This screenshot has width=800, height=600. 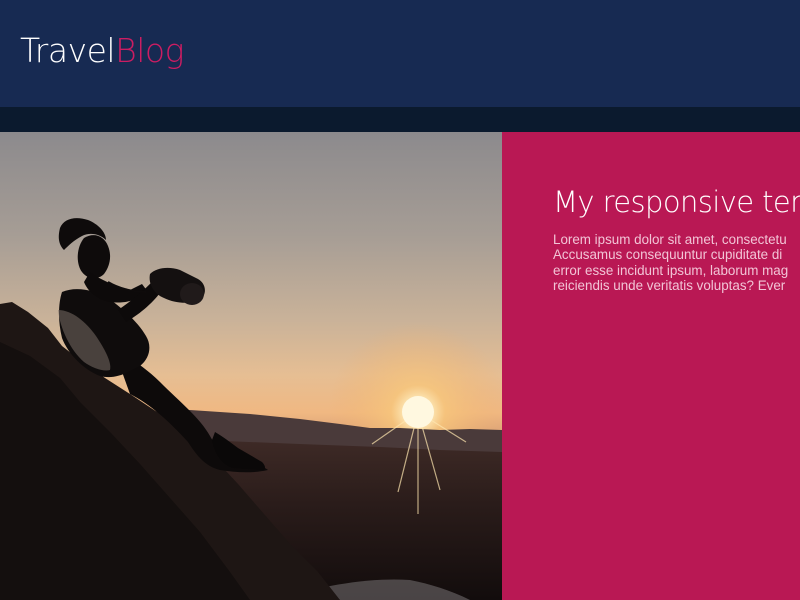 I want to click on logo-text-blog: Blog, so click(x=149, y=50).